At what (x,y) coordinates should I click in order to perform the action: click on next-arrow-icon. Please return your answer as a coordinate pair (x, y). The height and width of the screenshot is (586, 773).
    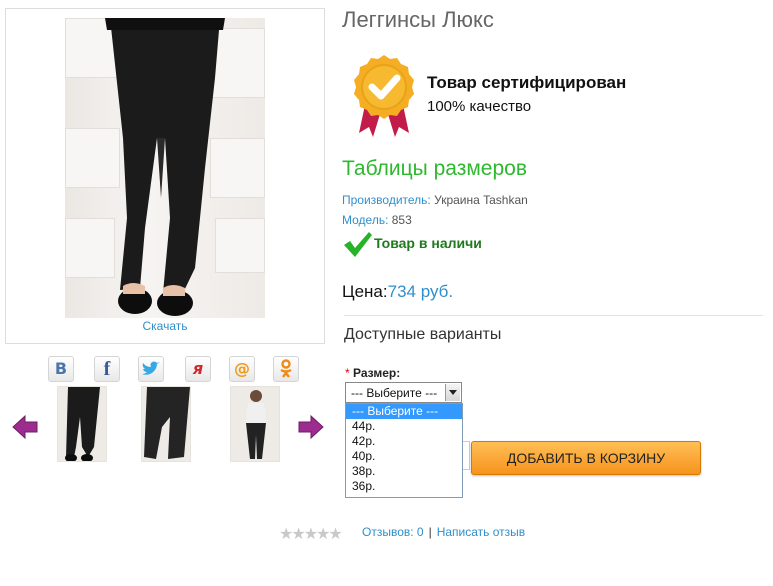
    Looking at the image, I should click on (311, 427).